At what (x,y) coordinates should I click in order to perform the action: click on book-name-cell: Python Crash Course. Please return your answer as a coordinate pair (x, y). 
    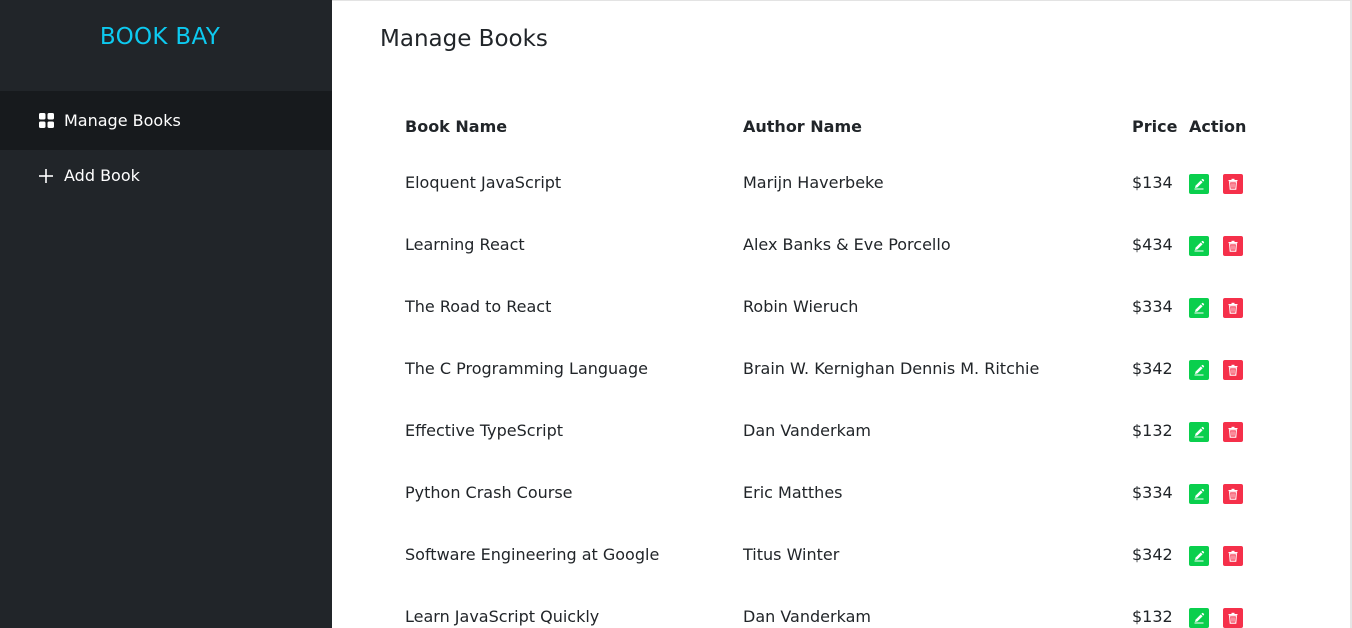
    Looking at the image, I should click on (489, 492).